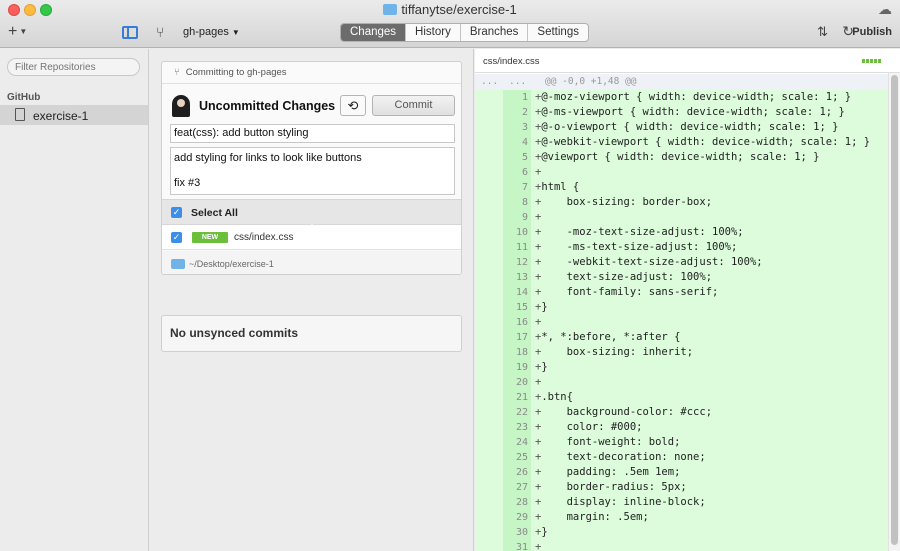  I want to click on toggle-sidebar-icon, so click(130, 32).